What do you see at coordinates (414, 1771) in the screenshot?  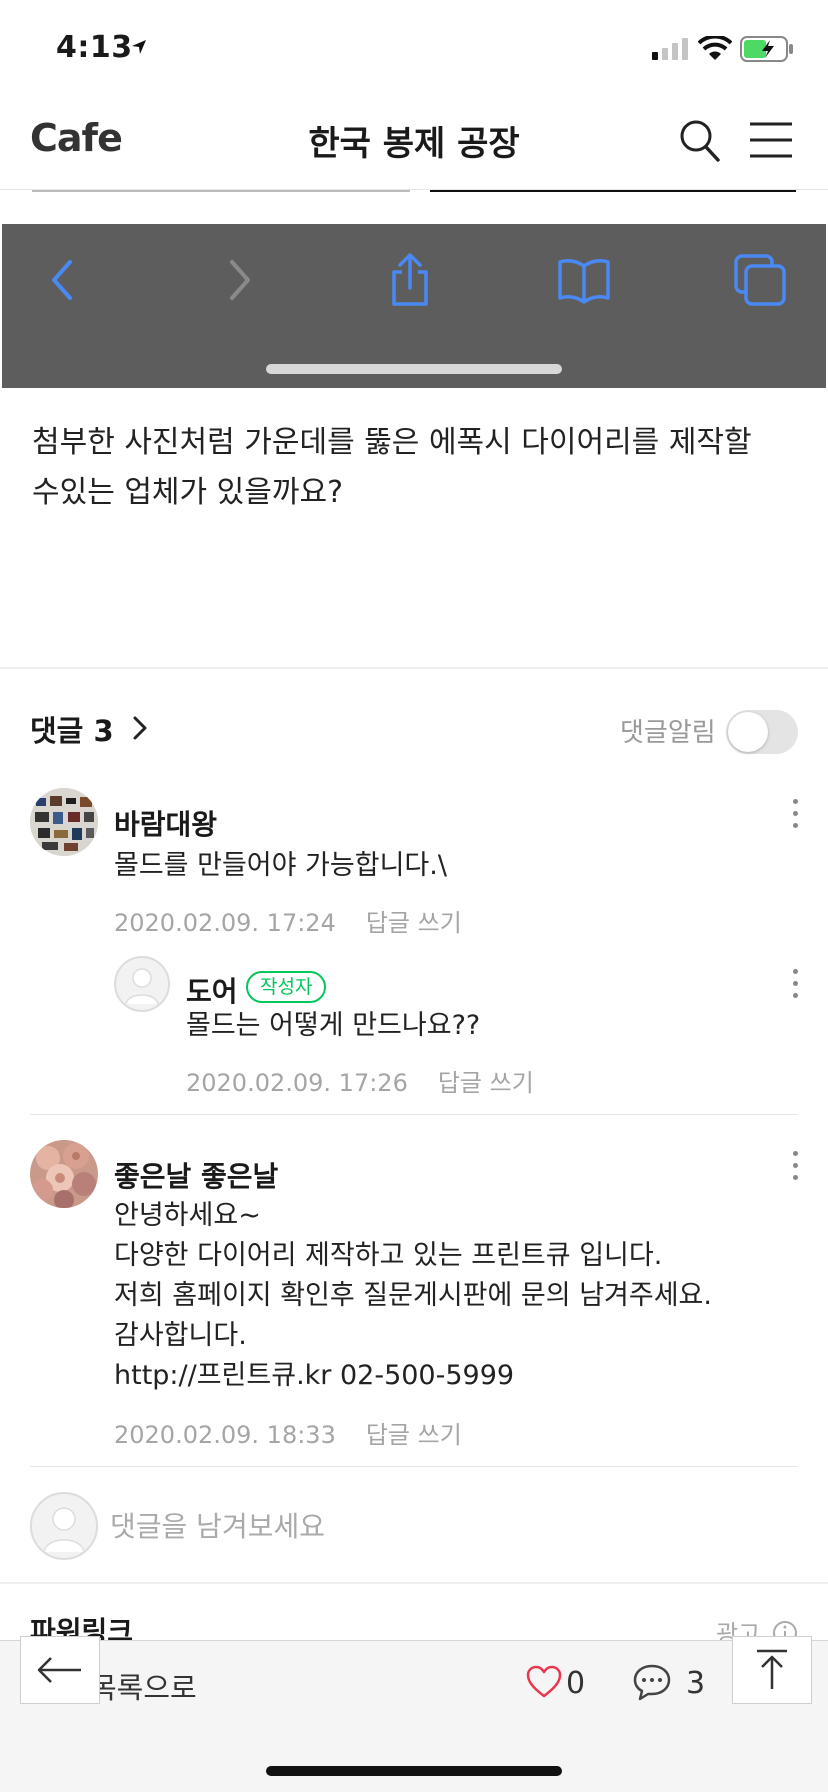 I see `home-indicator` at bounding box center [414, 1771].